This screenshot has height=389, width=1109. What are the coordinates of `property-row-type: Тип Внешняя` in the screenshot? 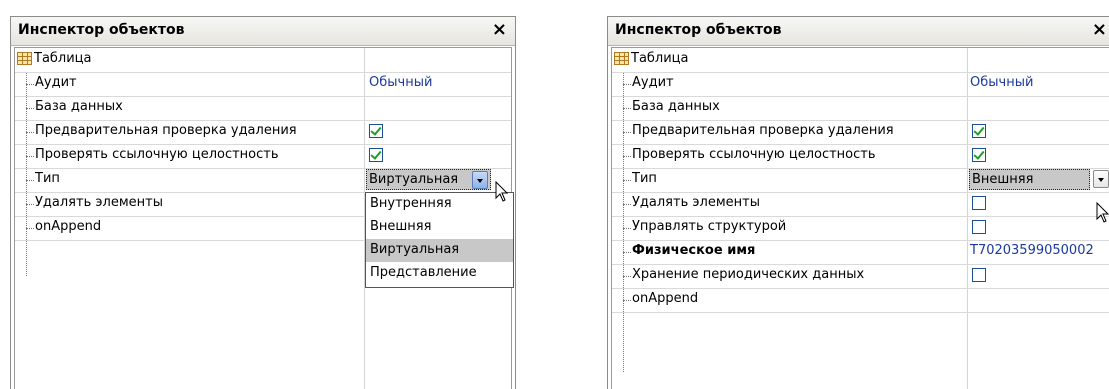 It's located at (860, 180).